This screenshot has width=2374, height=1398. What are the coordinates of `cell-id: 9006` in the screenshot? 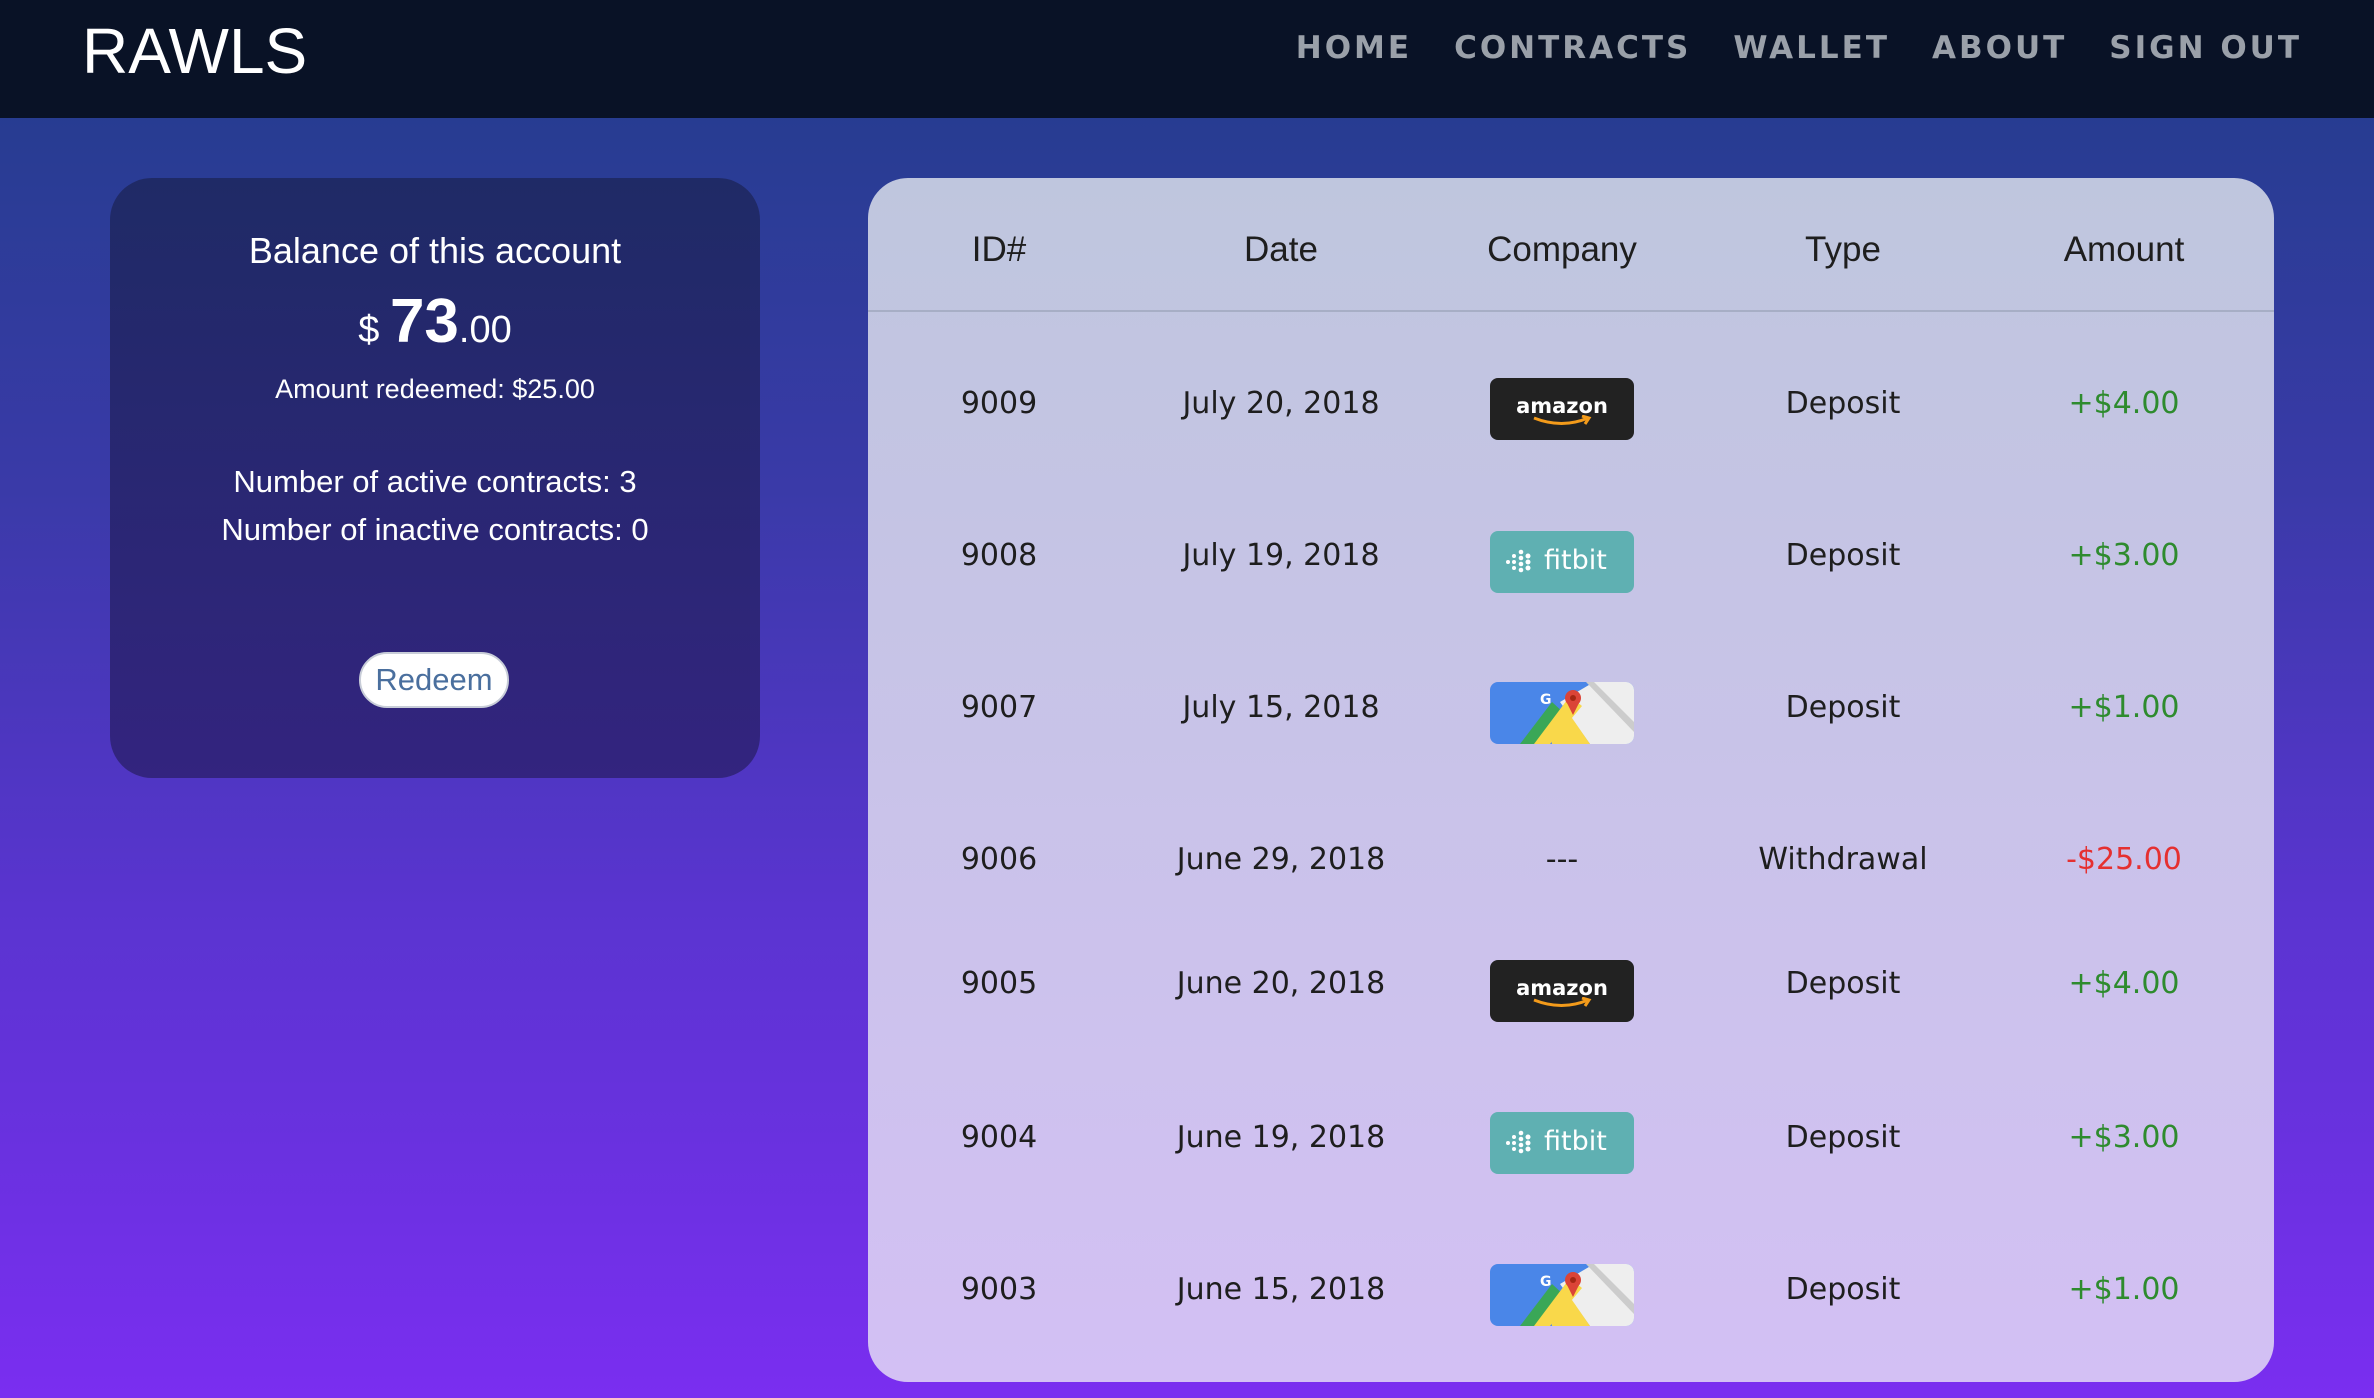 It's located at (999, 859).